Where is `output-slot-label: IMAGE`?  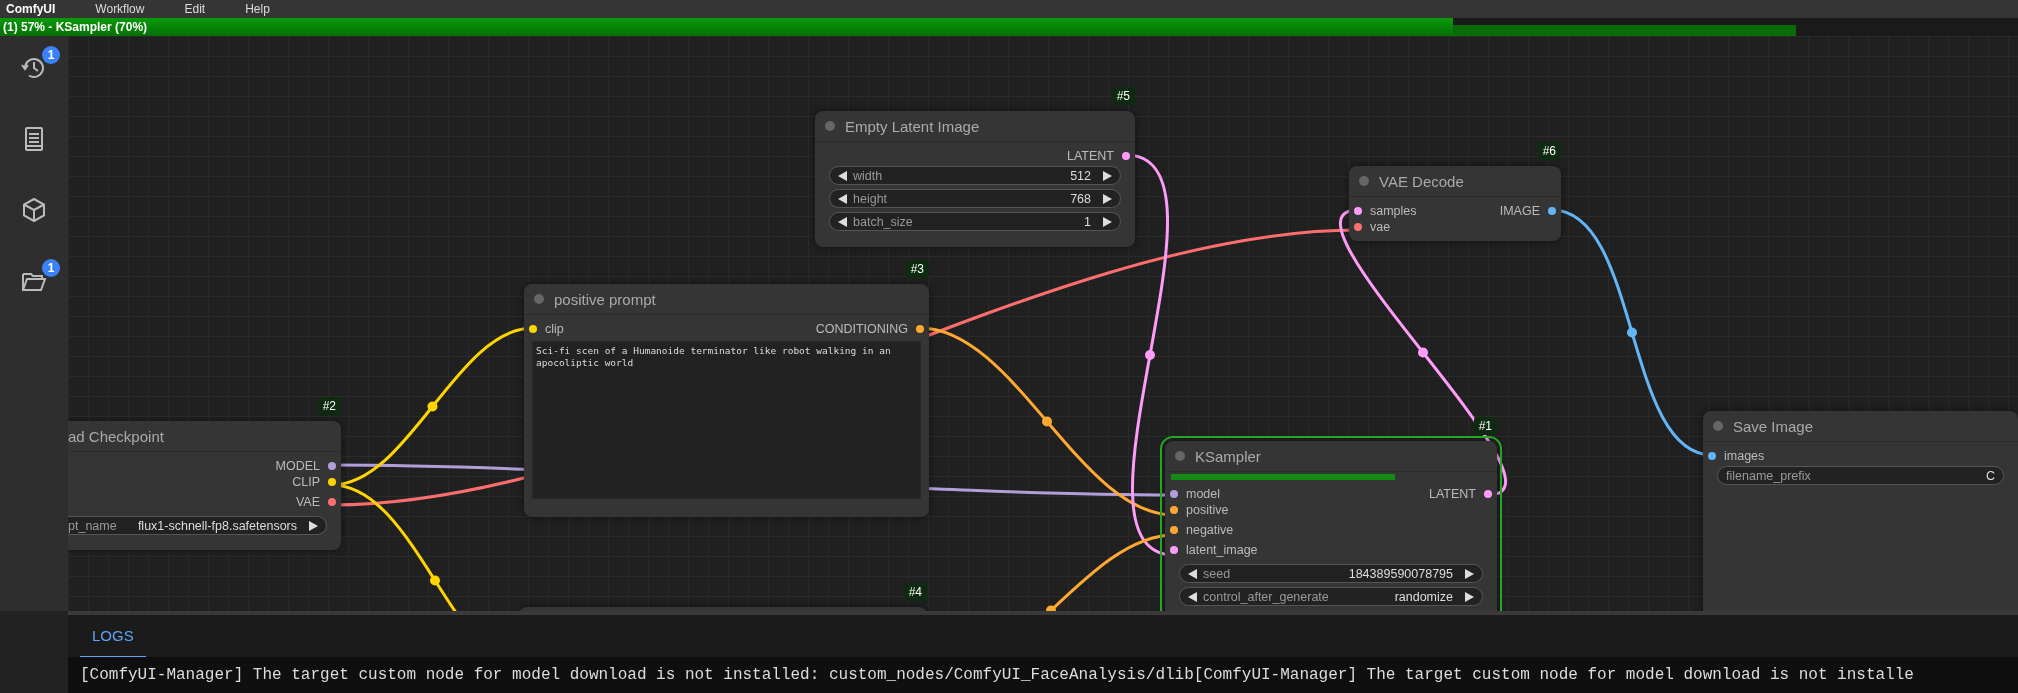 output-slot-label: IMAGE is located at coordinates (1519, 211).